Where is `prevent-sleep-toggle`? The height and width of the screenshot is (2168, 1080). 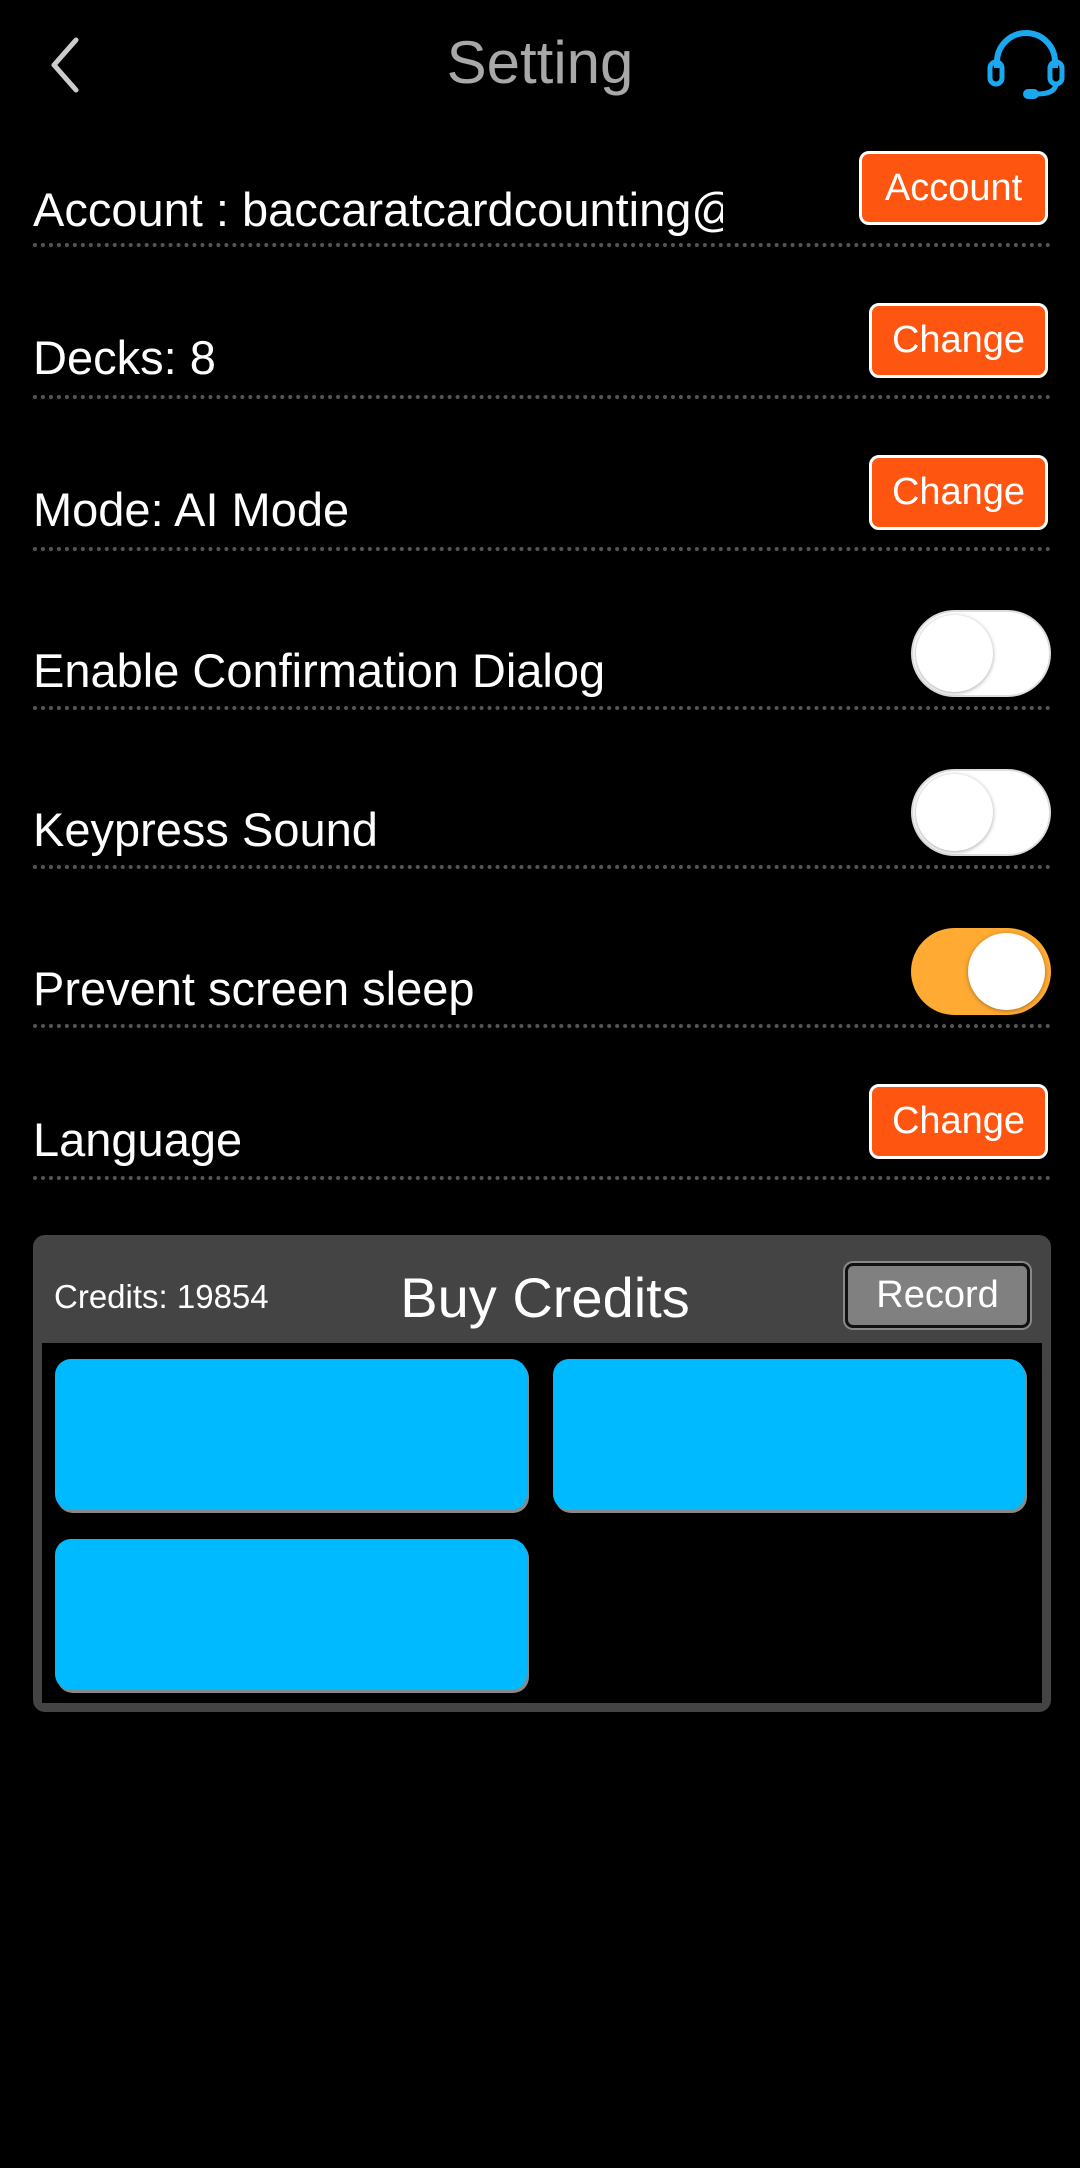
prevent-sleep-toggle is located at coordinates (981, 971).